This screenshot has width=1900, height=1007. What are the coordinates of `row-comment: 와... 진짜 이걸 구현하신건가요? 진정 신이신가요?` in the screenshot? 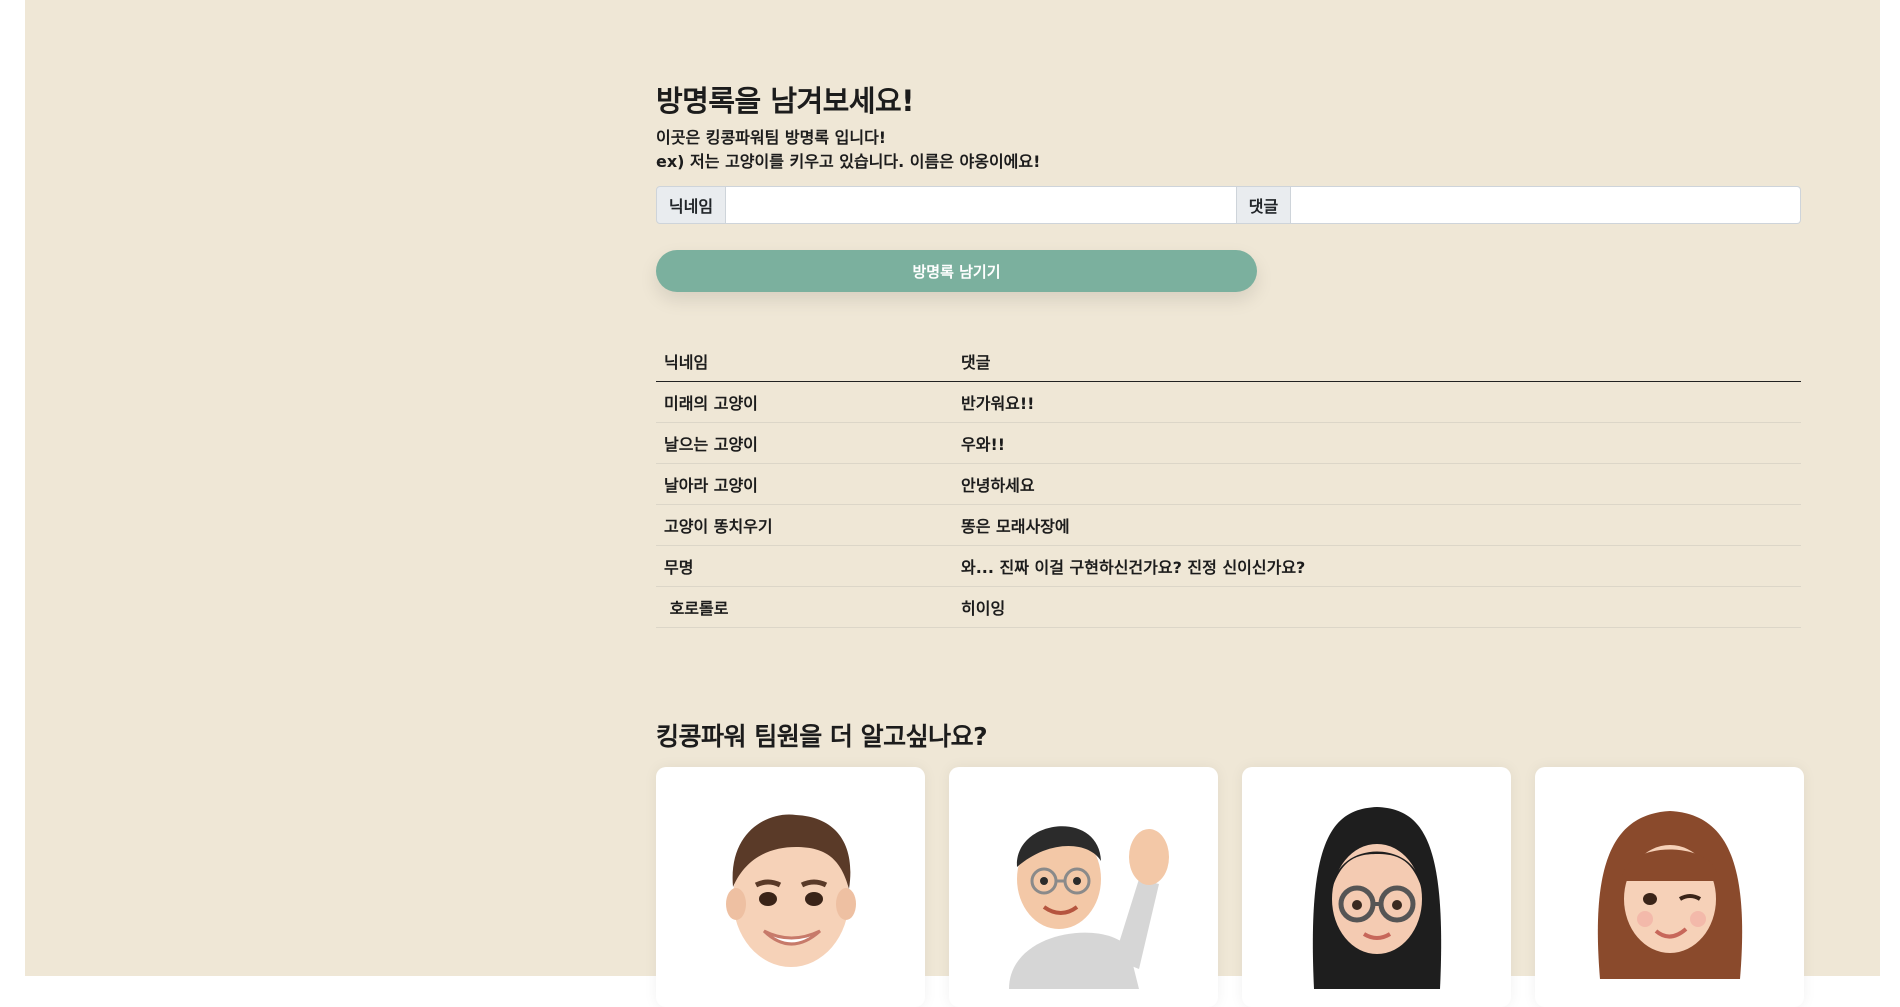 It's located at (1377, 566).